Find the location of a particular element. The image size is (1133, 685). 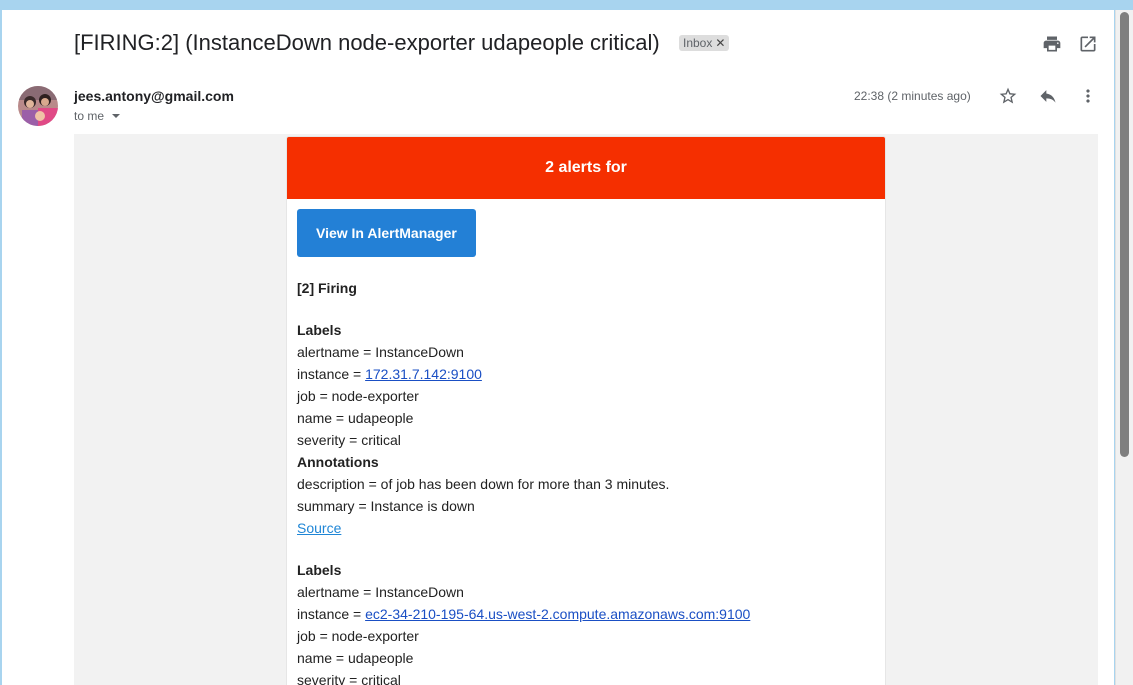

annotations-heading: Annotations is located at coordinates (338, 462).